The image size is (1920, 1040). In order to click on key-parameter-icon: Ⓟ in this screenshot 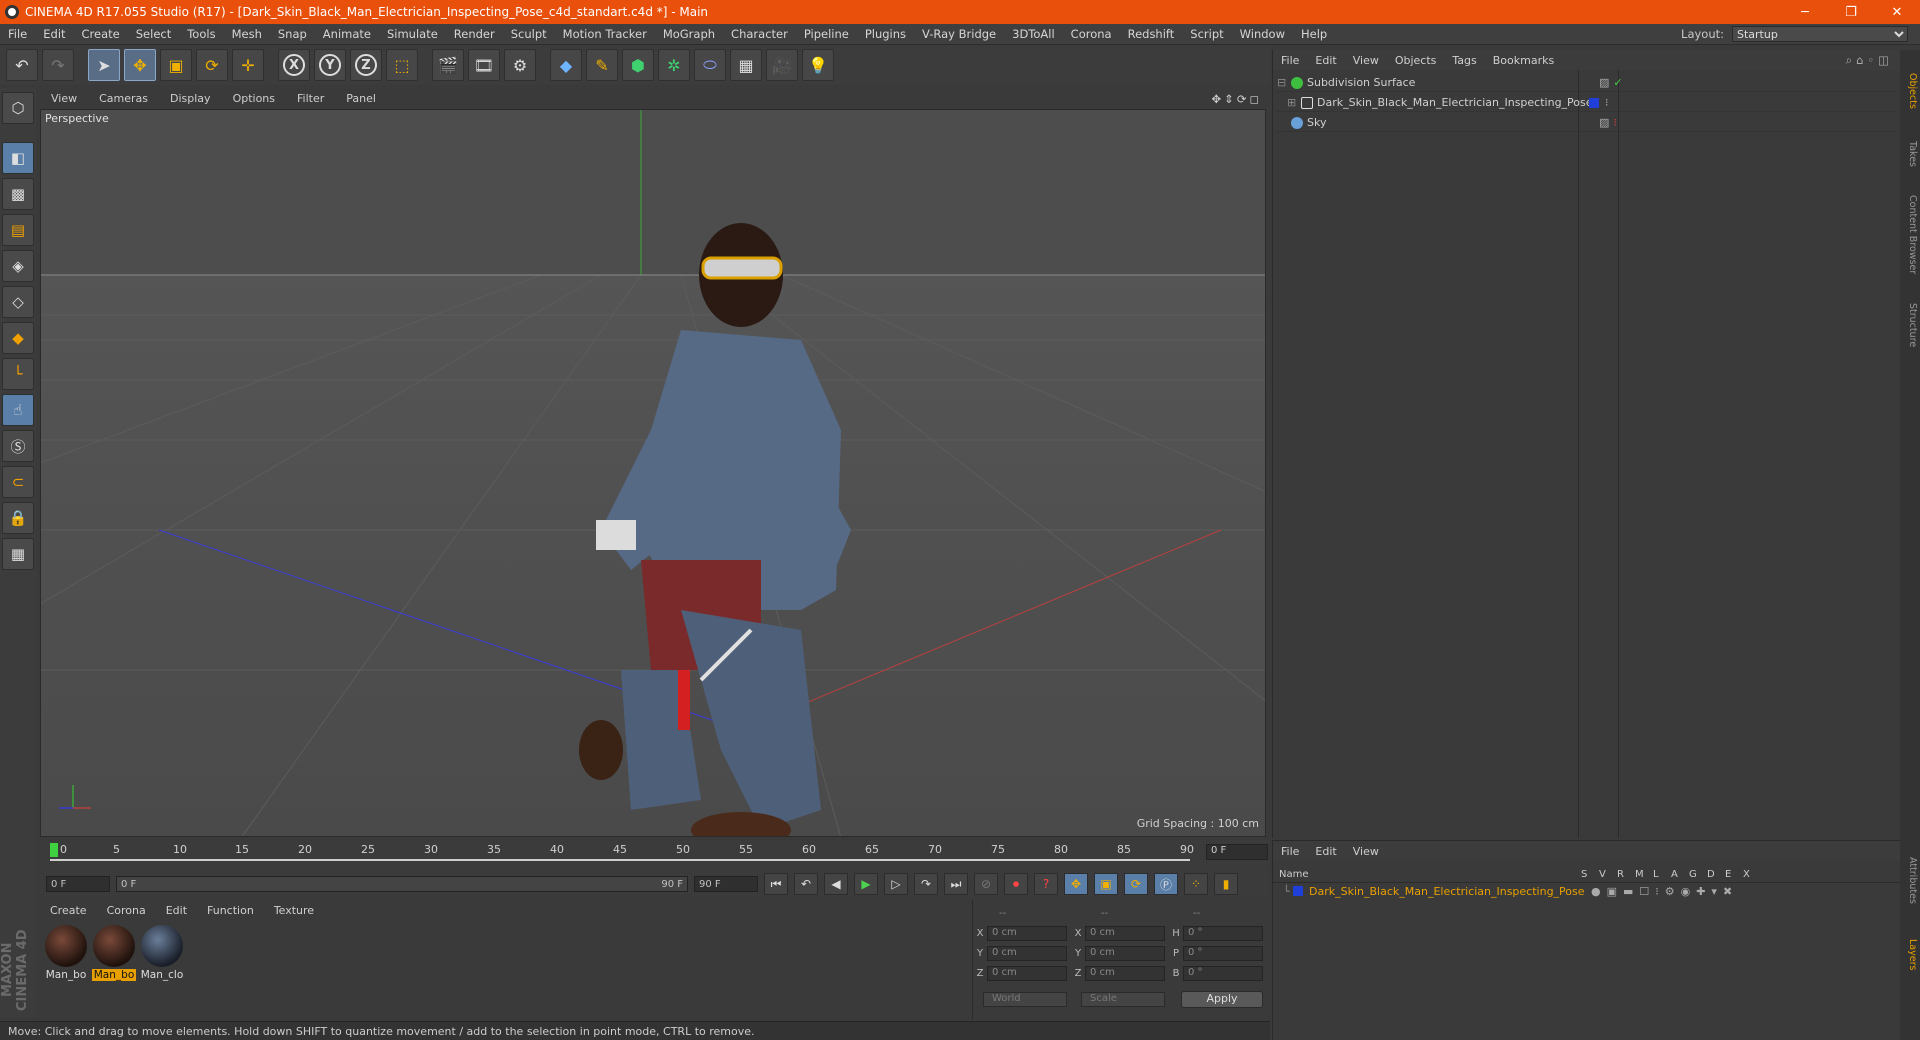, I will do `click(1166, 884)`.